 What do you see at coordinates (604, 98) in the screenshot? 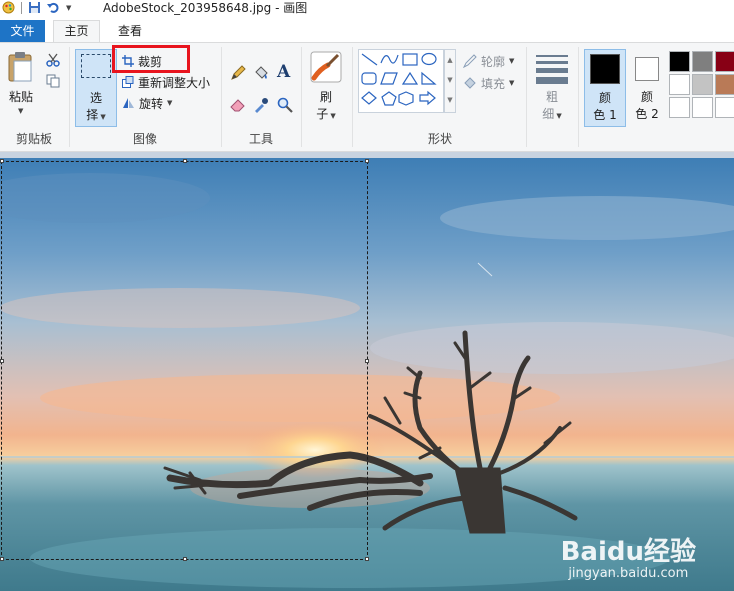
I see `color1-label-top: 颜` at bounding box center [604, 98].